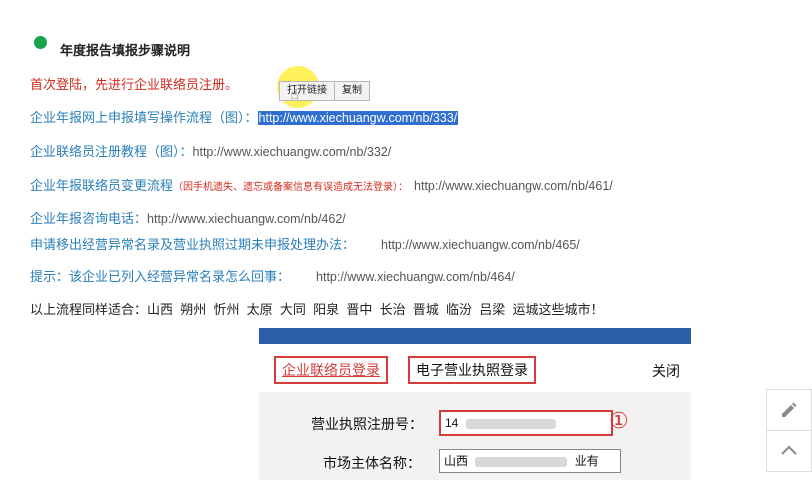 This screenshot has height=480, width=812. What do you see at coordinates (89, 218) in the screenshot?
I see `item-label: 企业年报咨询电话：` at bounding box center [89, 218].